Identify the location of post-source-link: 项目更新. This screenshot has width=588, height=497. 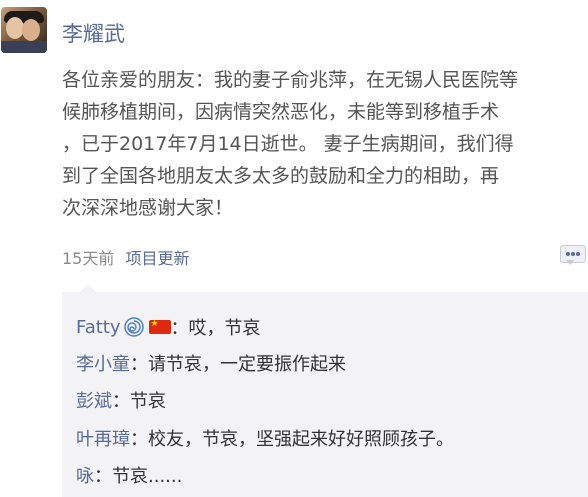
(157, 258).